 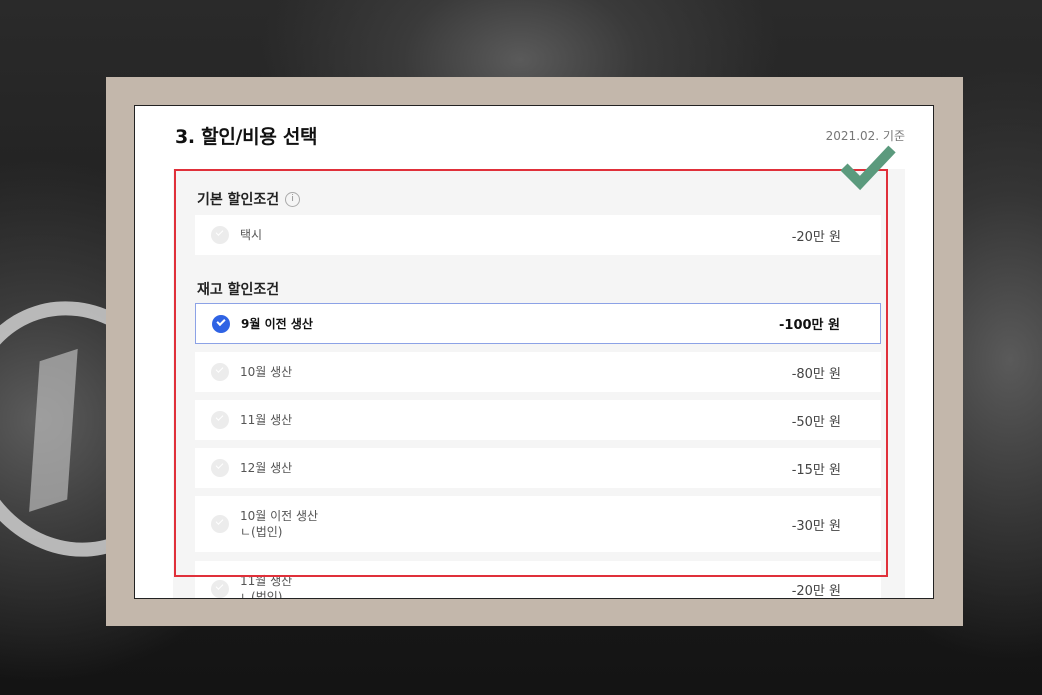 What do you see at coordinates (816, 470) in the screenshot?
I see `option-price: -15만 원` at bounding box center [816, 470].